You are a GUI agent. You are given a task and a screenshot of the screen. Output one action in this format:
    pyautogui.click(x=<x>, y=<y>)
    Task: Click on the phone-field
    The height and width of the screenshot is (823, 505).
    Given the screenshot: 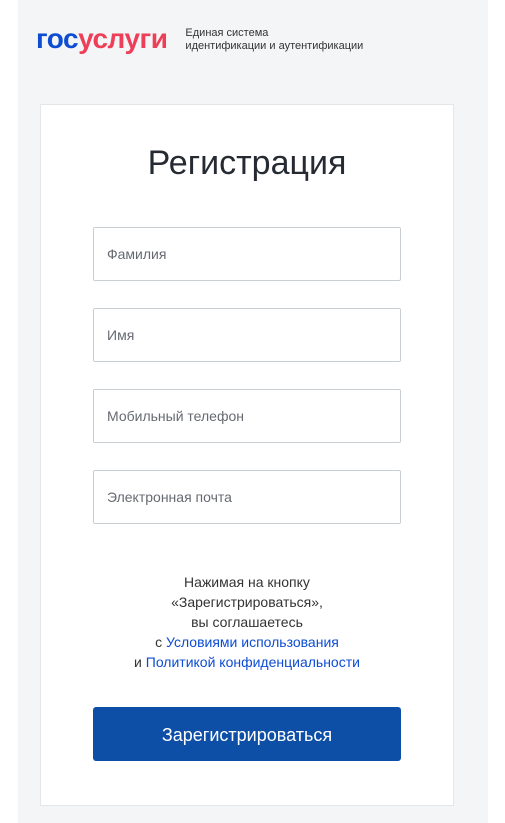 What is the action you would take?
    pyautogui.click(x=247, y=416)
    